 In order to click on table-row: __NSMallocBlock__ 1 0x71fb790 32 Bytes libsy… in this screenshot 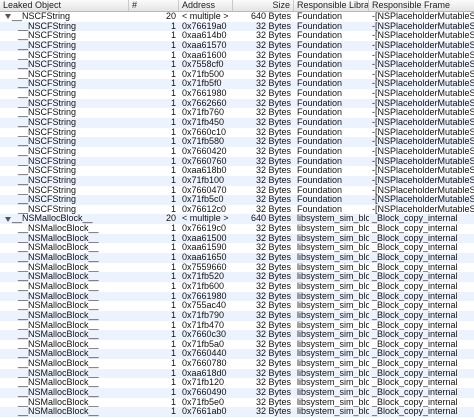, I will do `click(237, 315)`.